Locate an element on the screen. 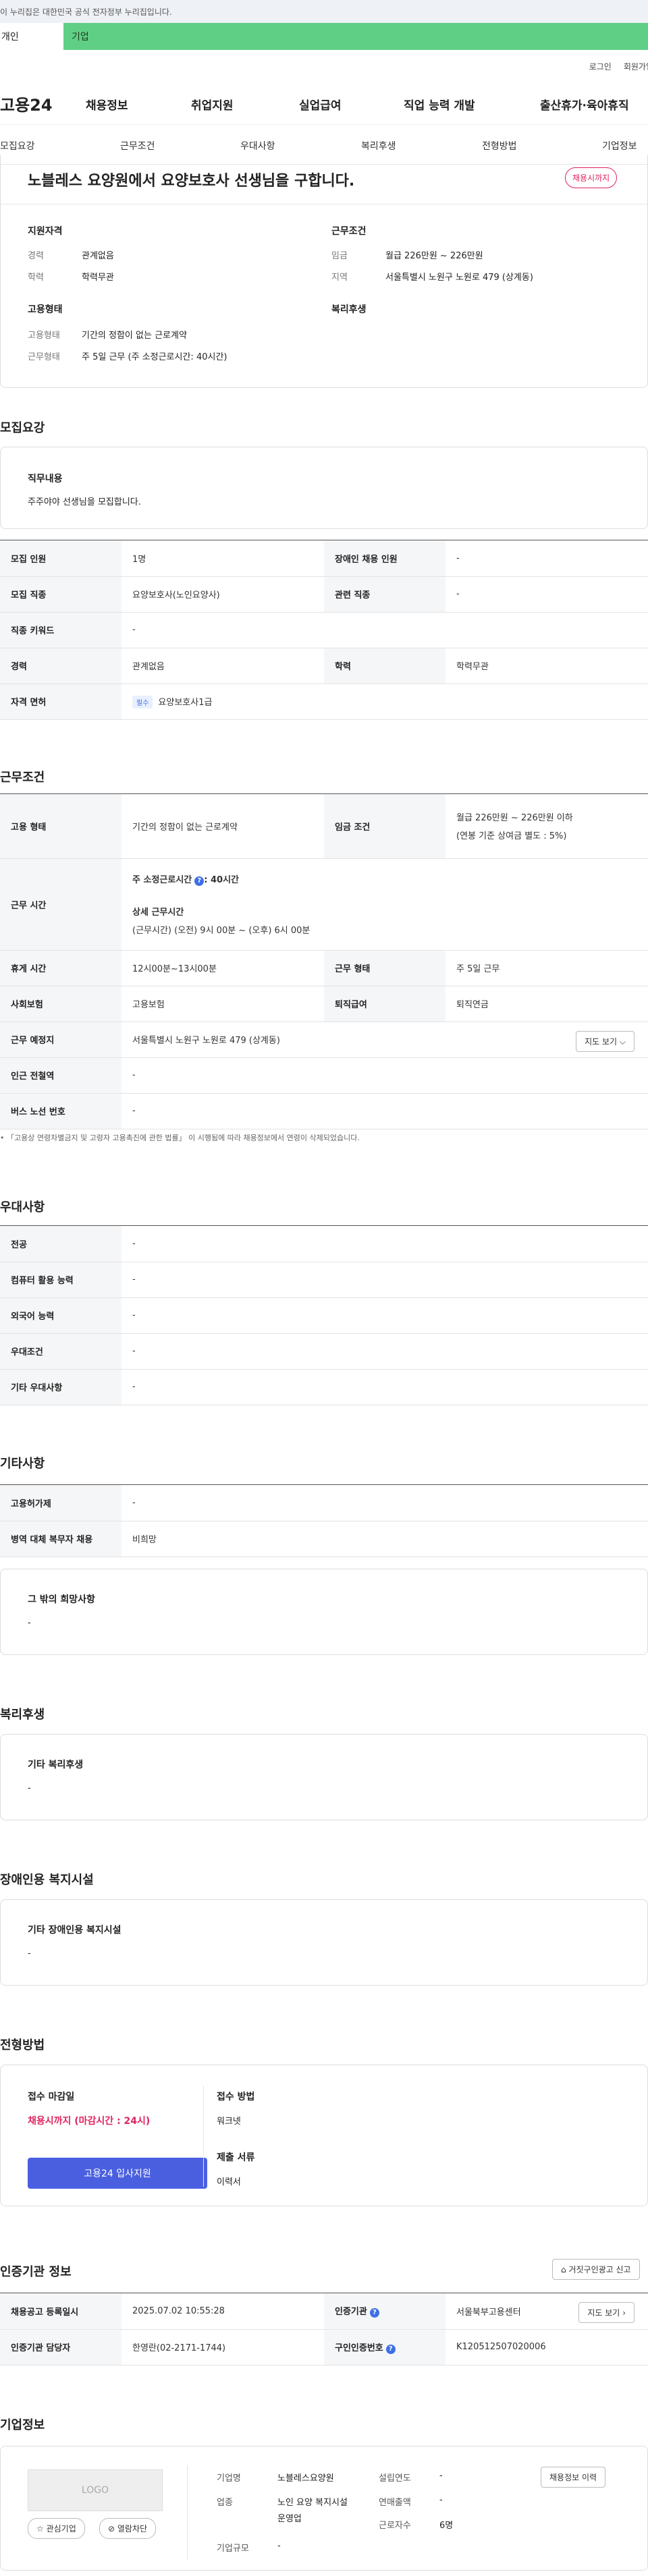 The image size is (648, 2576). gnb-jobs: 채용정보 is located at coordinates (107, 104).